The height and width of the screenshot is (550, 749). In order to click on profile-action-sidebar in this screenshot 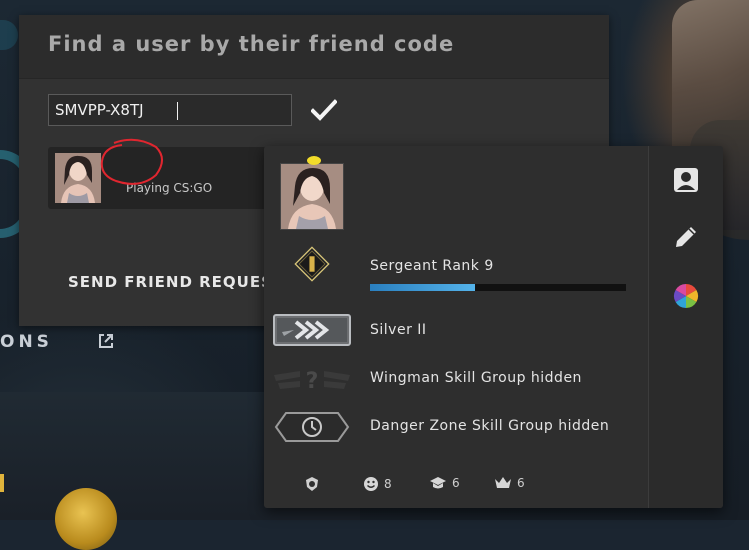, I will do `click(685, 327)`.